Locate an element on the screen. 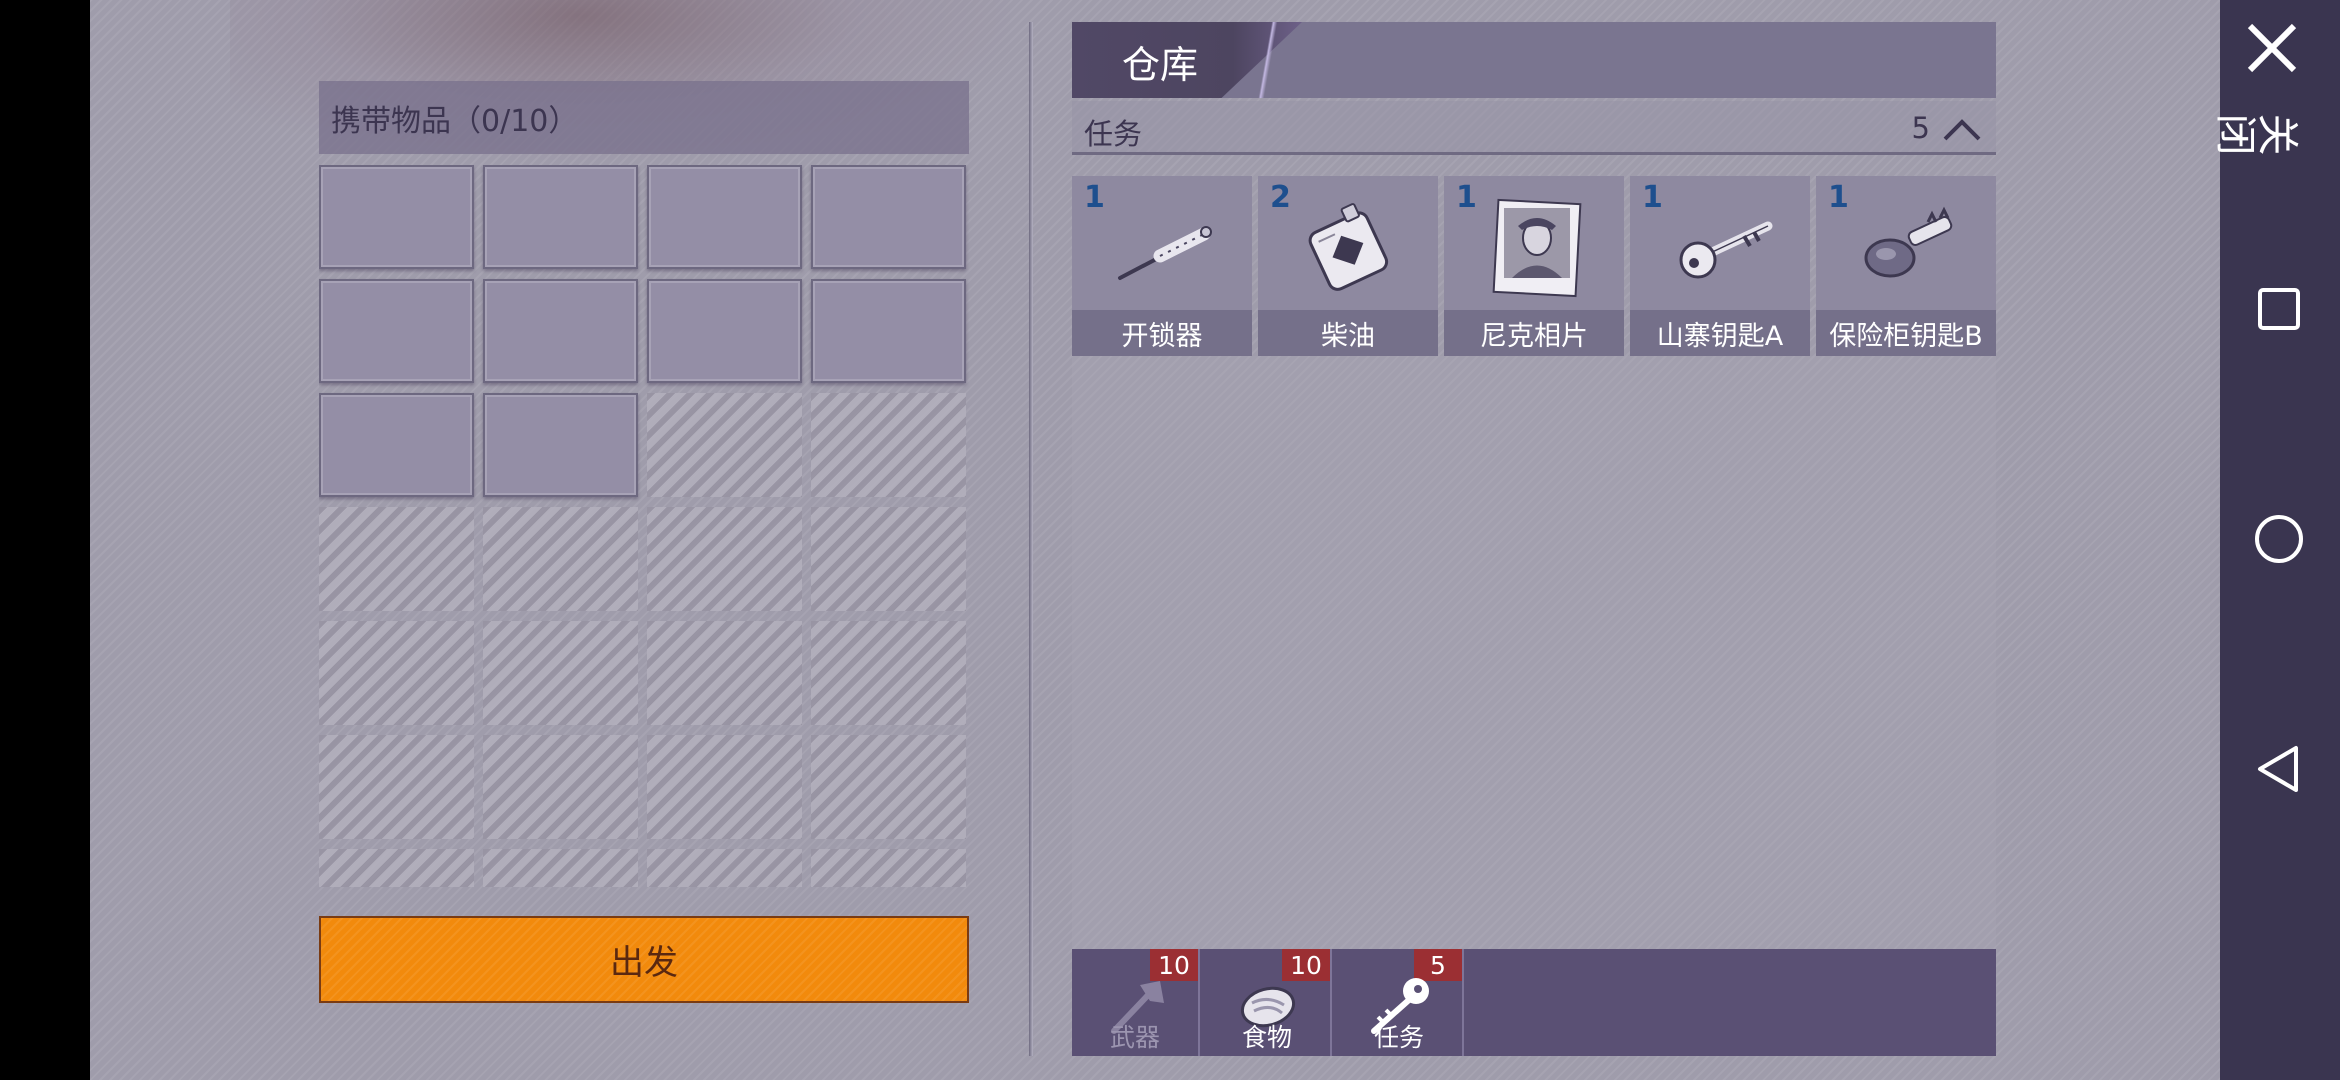  item-key-a: 1 山寨钥匙A is located at coordinates (1720, 266).